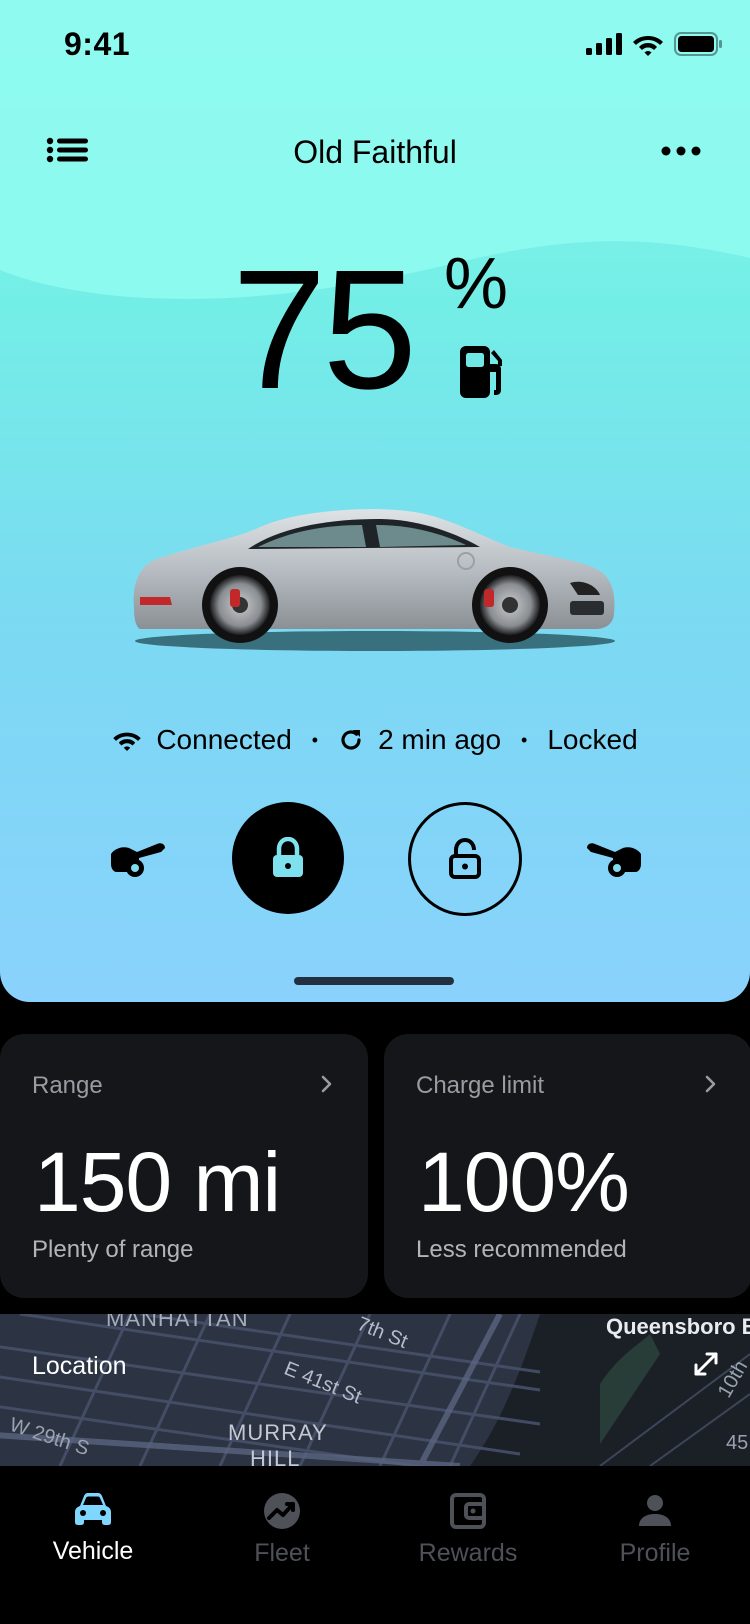  I want to click on unlock-icon, so click(465, 858).